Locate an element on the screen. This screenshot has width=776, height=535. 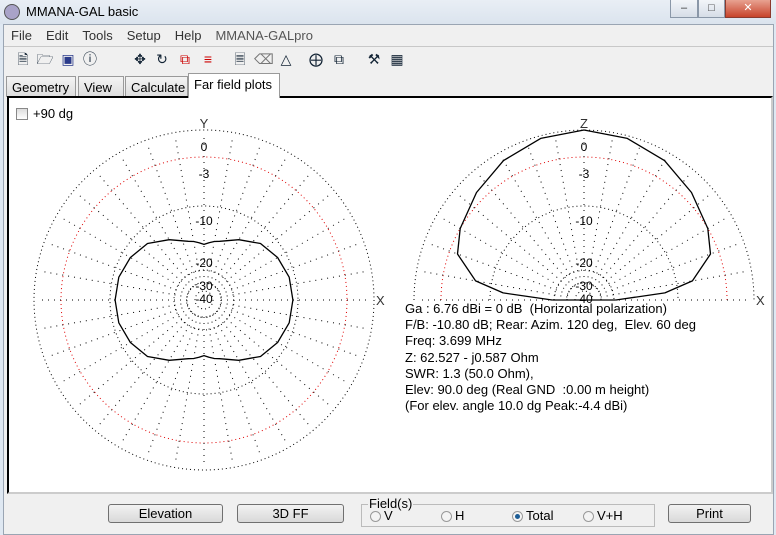
ring-label: -30 is located at coordinates (584, 286).